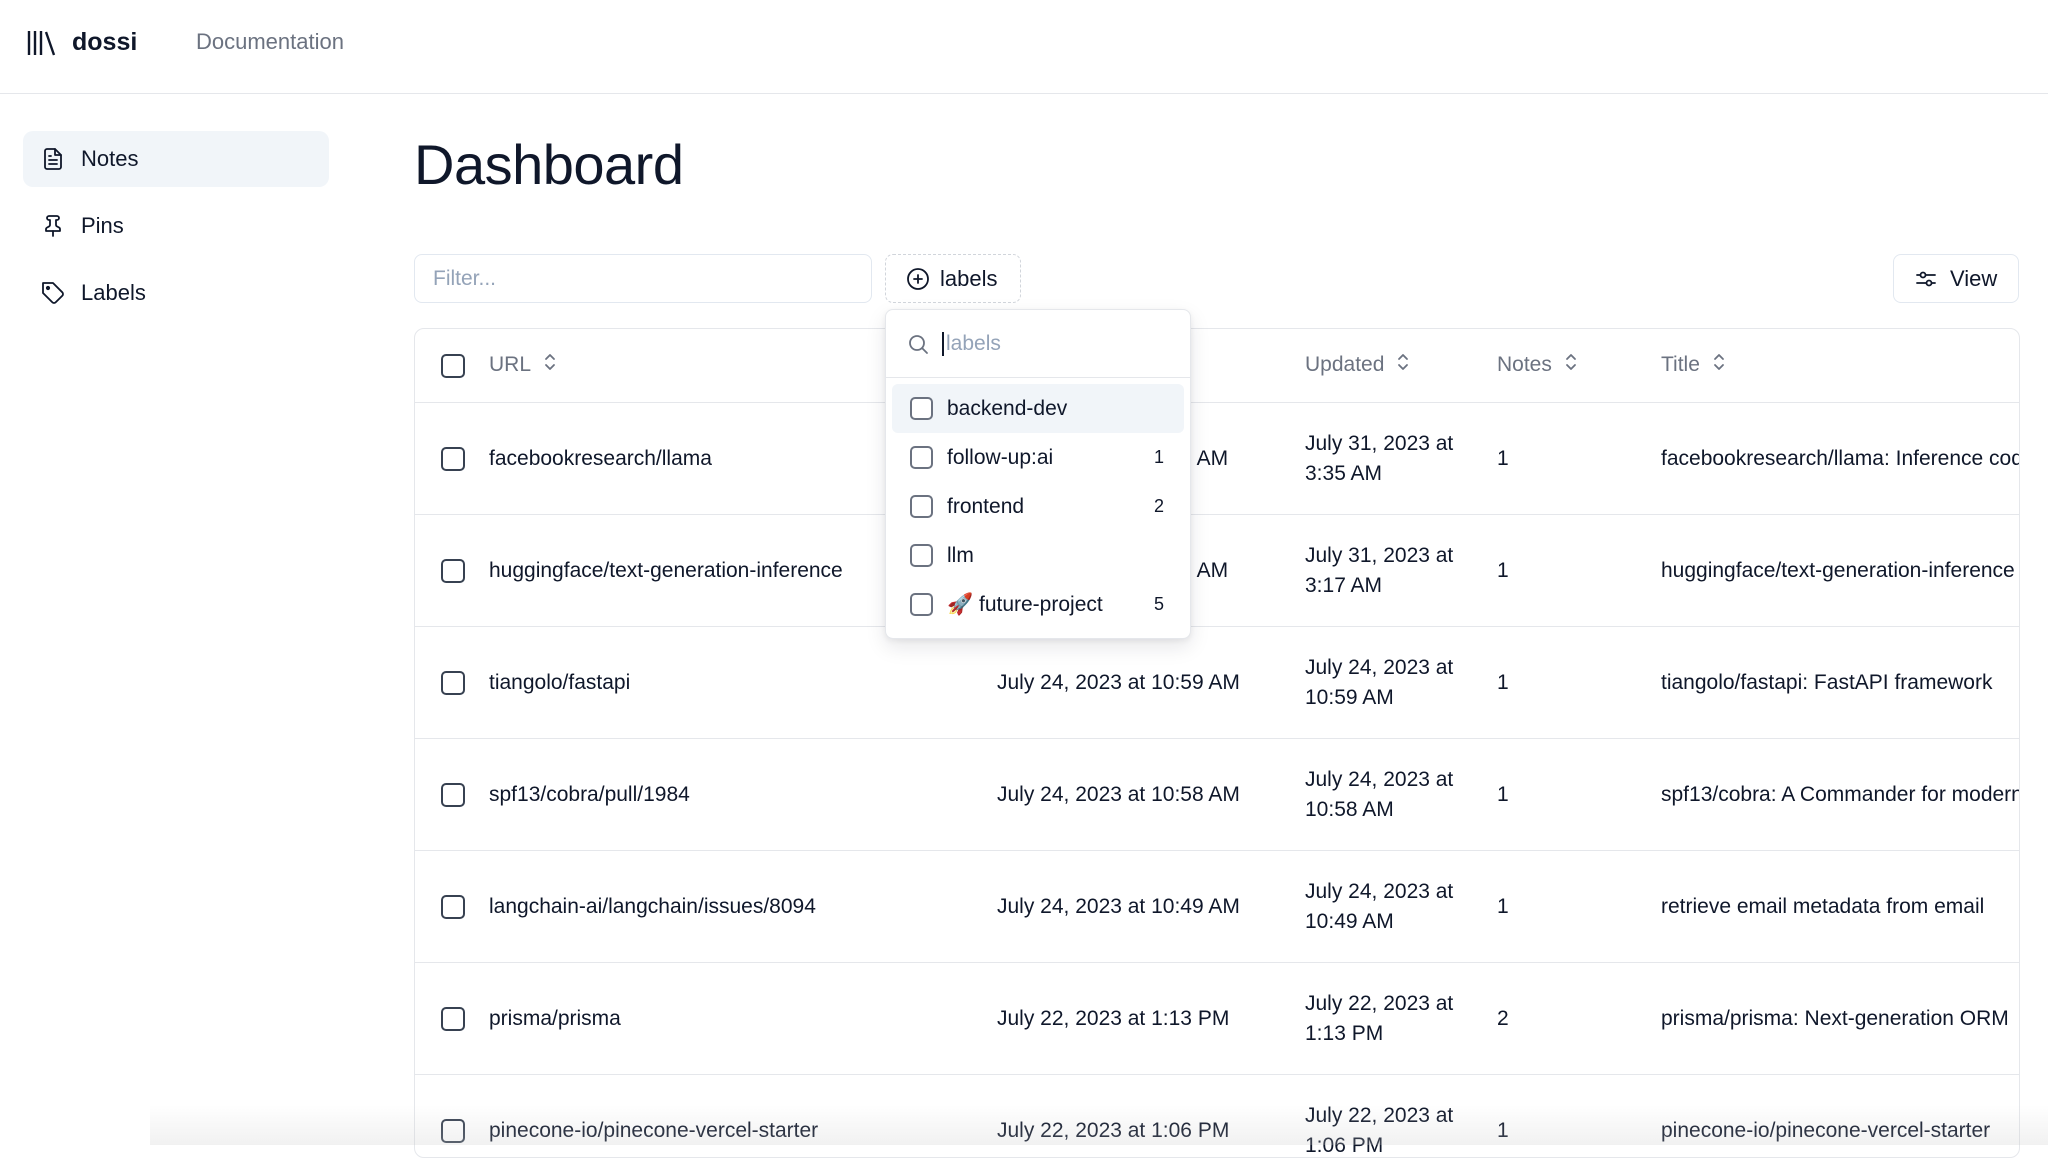  Describe the element at coordinates (1379, 682) in the screenshot. I see `cell-updated: July 24, 2023 at 10:59 AM` at that location.